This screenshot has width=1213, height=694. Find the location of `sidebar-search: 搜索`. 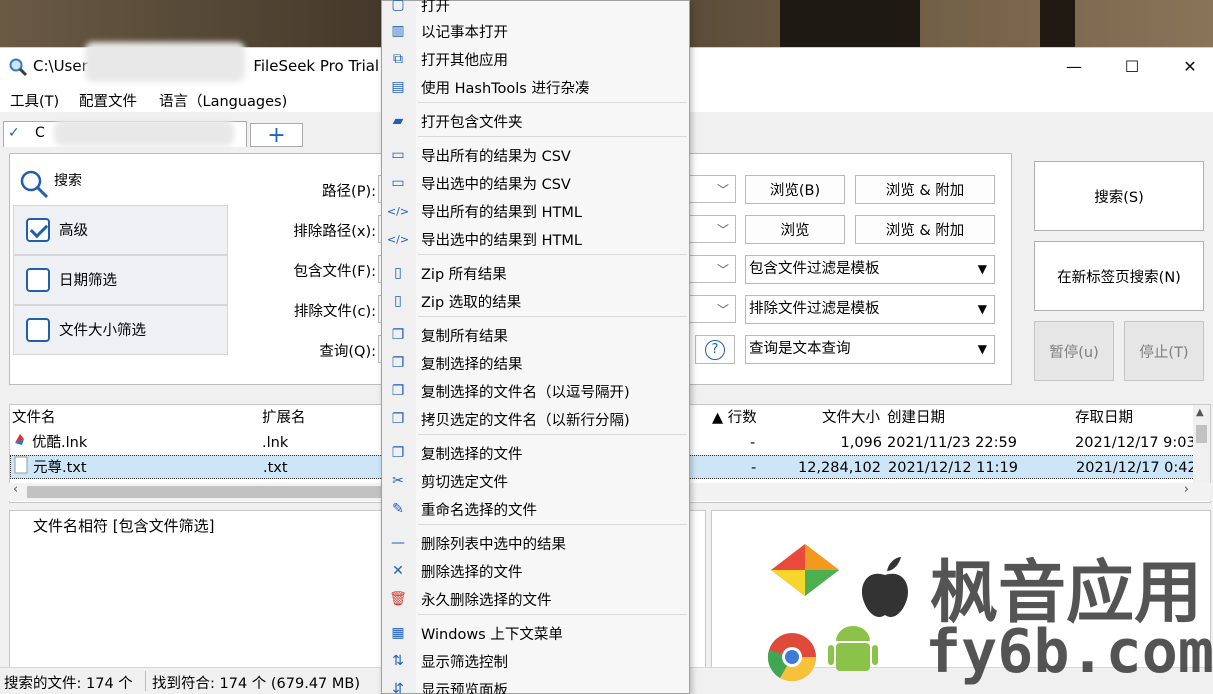

sidebar-search: 搜索 is located at coordinates (120, 184).